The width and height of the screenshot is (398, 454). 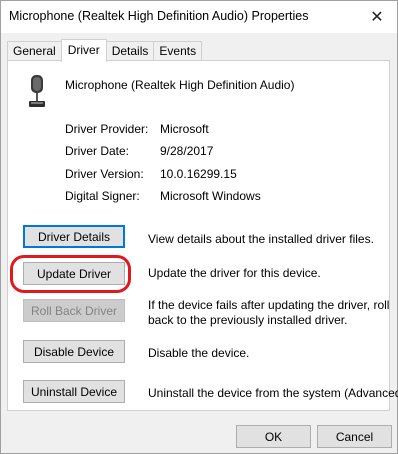 What do you see at coordinates (130, 51) in the screenshot?
I see `tab-details: Details` at bounding box center [130, 51].